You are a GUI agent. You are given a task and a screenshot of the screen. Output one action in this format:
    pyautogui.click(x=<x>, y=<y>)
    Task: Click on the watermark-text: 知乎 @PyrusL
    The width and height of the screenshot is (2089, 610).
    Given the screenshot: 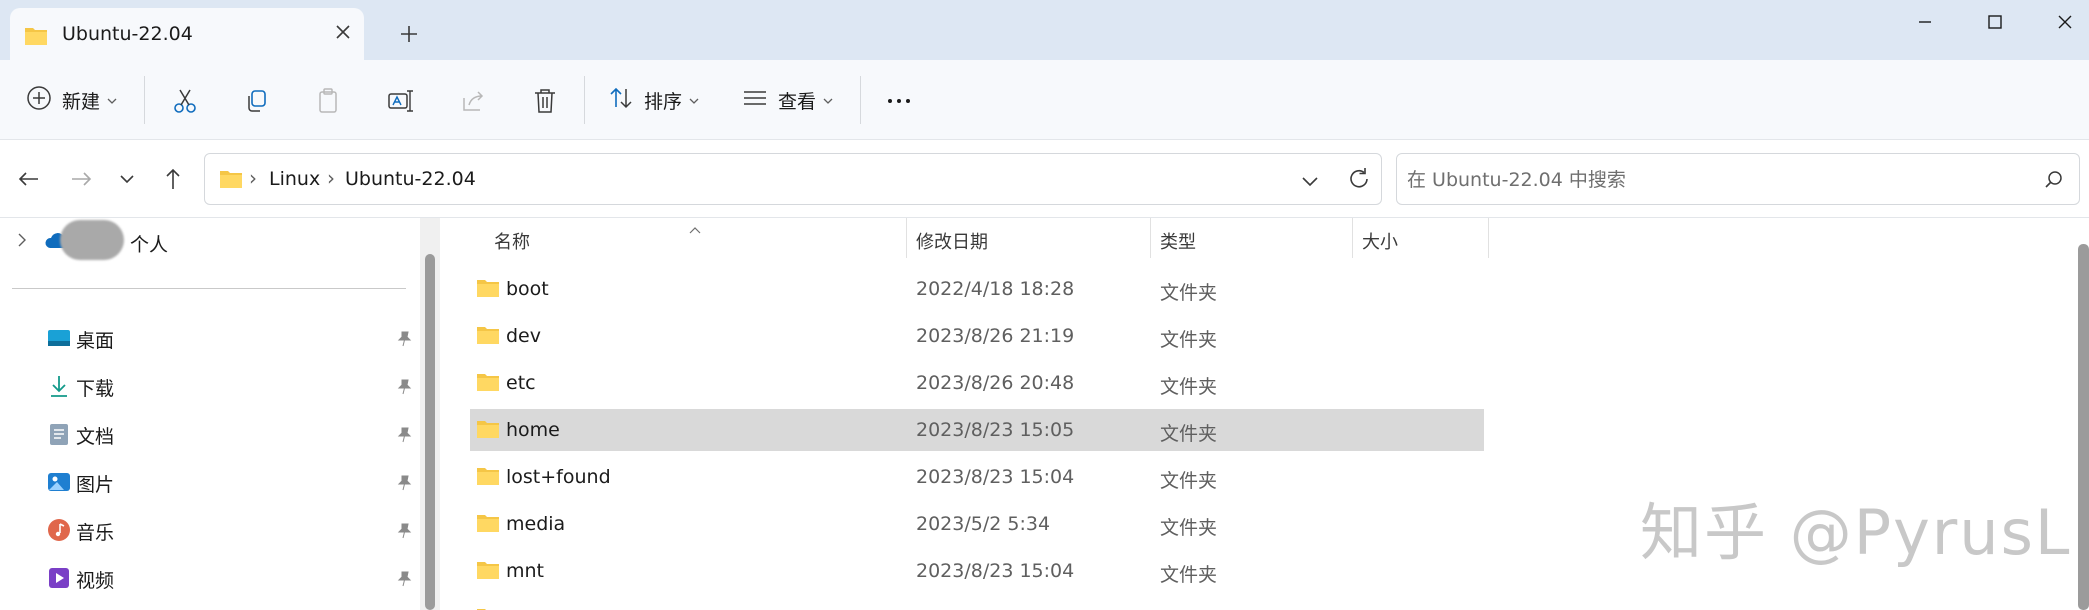 What is the action you would take?
    pyautogui.click(x=1856, y=532)
    